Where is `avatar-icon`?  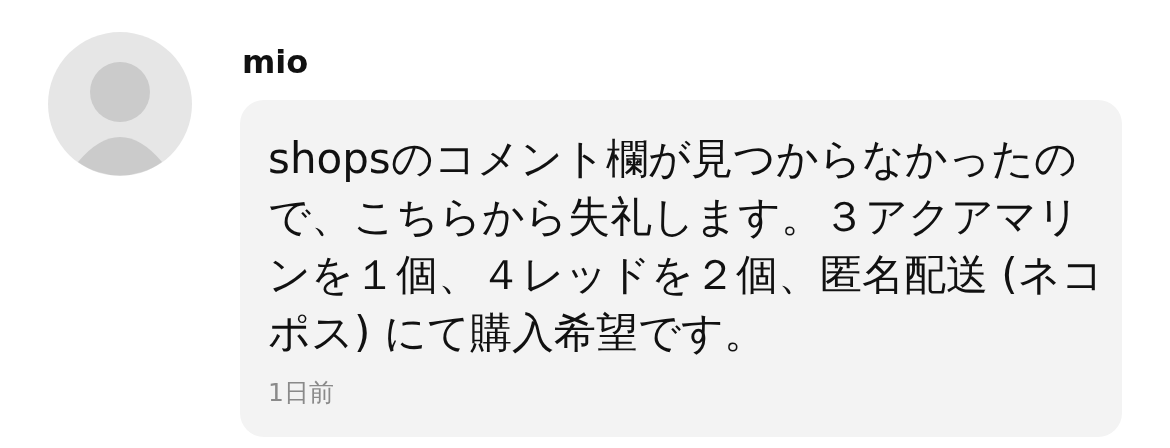
avatar-icon is located at coordinates (120, 104).